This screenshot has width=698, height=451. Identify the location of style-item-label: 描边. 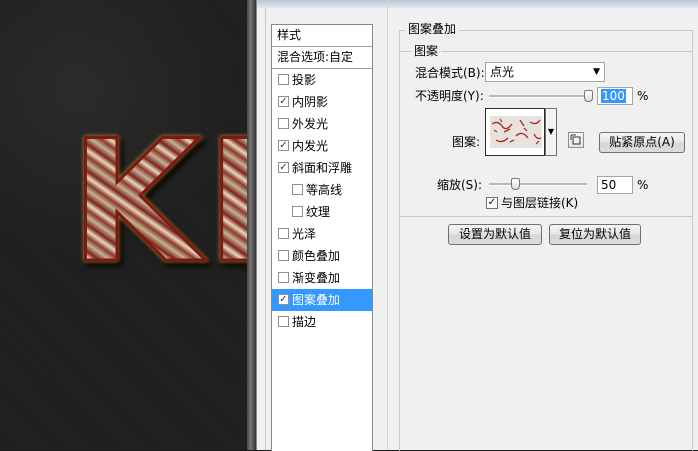
(304, 322).